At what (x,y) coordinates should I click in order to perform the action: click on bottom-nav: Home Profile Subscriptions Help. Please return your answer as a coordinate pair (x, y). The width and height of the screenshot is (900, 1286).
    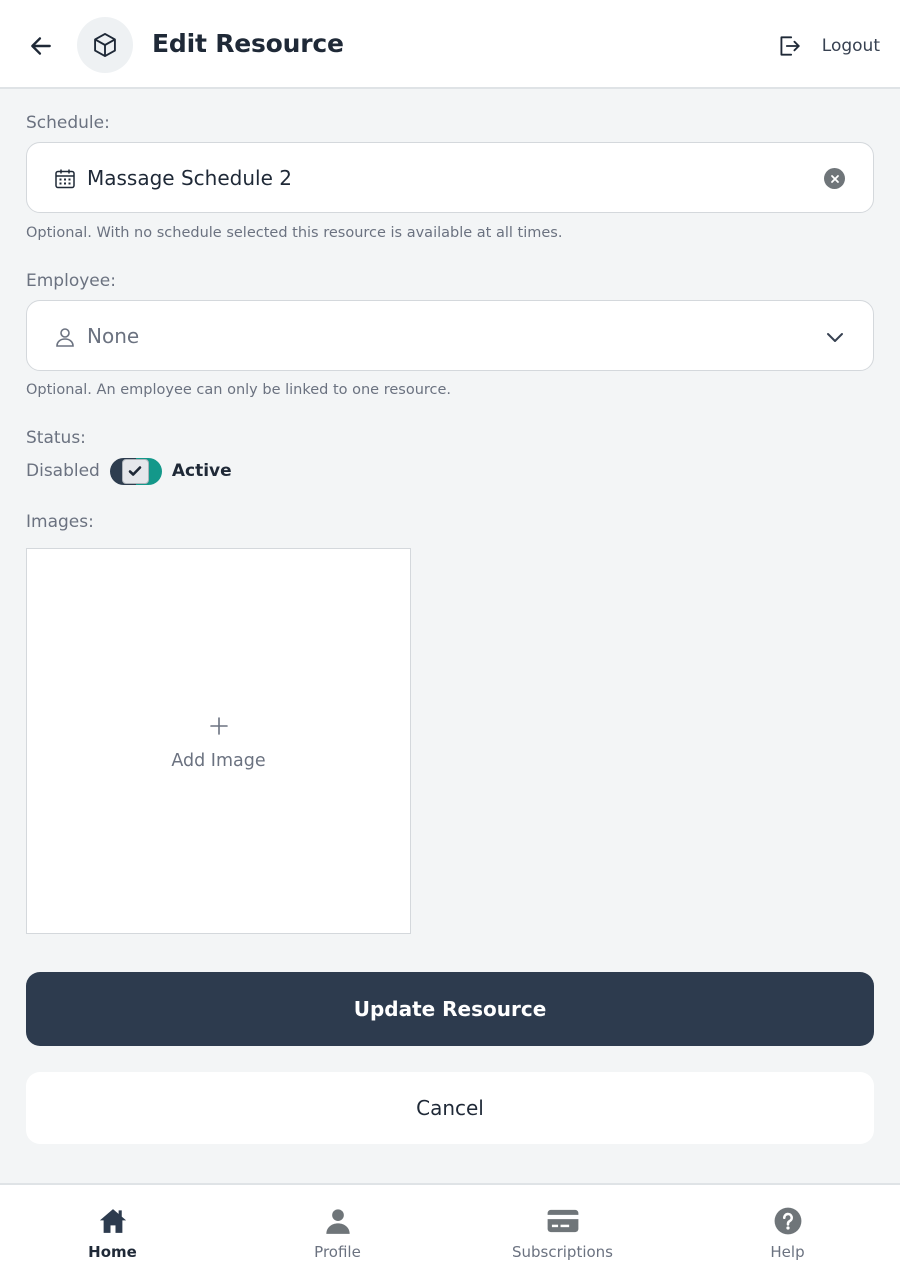
    Looking at the image, I should click on (450, 1234).